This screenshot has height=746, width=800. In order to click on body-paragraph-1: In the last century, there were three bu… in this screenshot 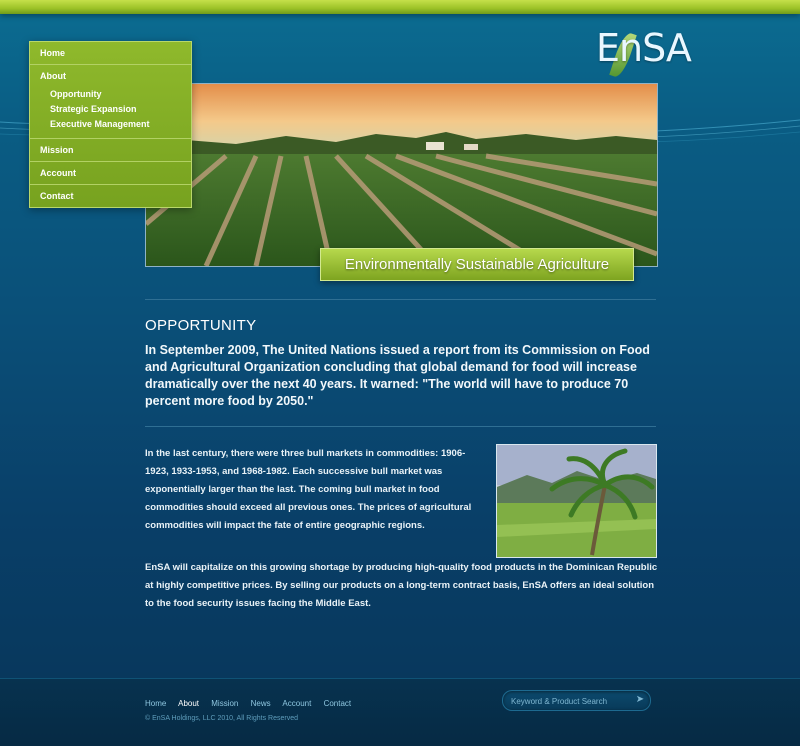, I will do `click(308, 489)`.